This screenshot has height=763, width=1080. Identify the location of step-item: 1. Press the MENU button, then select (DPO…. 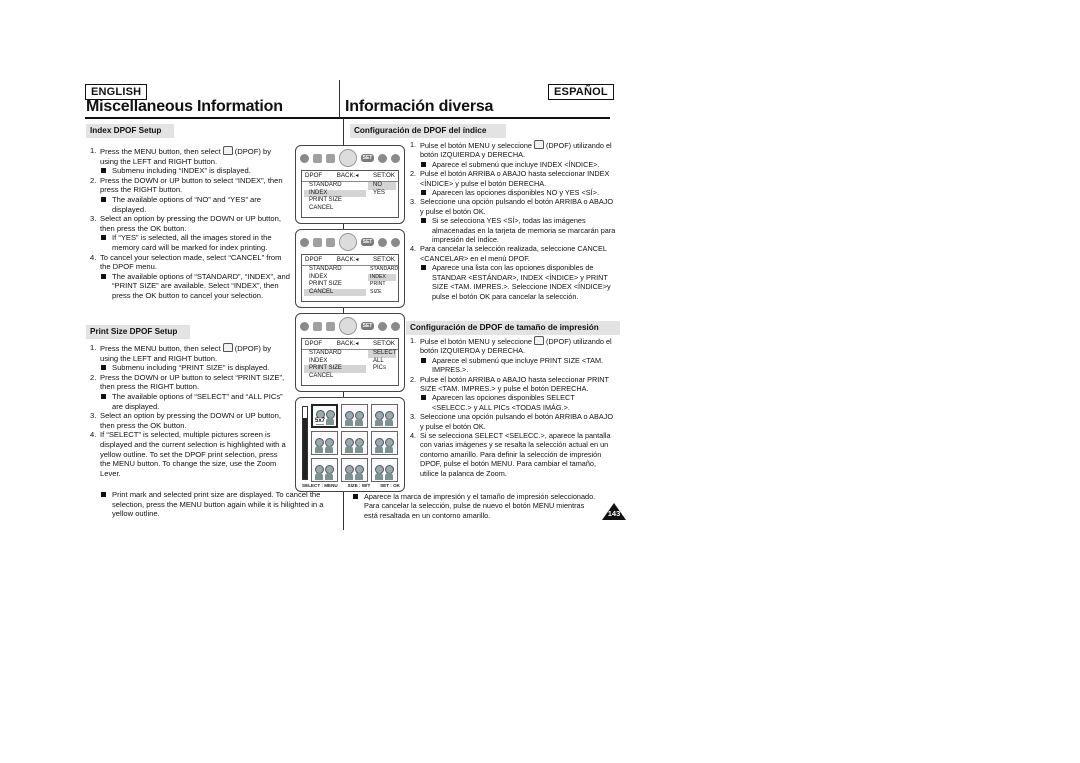
(181, 156).